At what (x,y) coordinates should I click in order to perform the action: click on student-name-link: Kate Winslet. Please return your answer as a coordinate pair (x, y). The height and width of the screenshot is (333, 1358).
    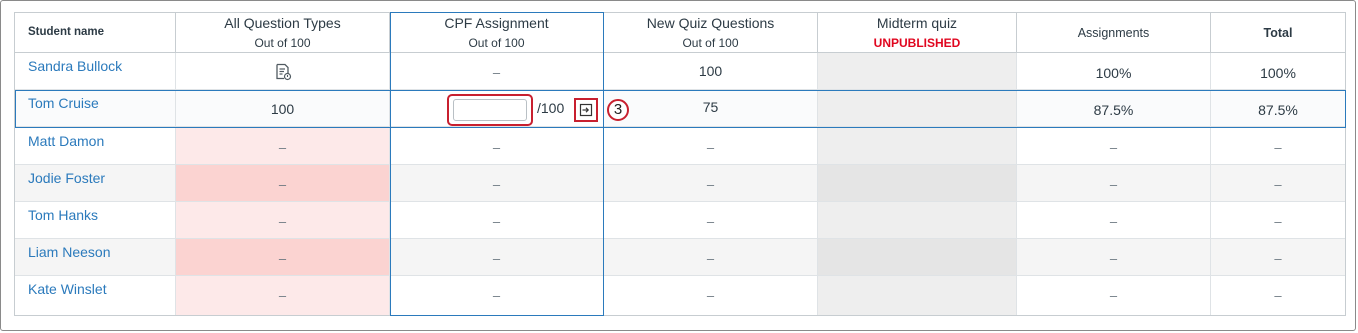
    Looking at the image, I should click on (67, 289).